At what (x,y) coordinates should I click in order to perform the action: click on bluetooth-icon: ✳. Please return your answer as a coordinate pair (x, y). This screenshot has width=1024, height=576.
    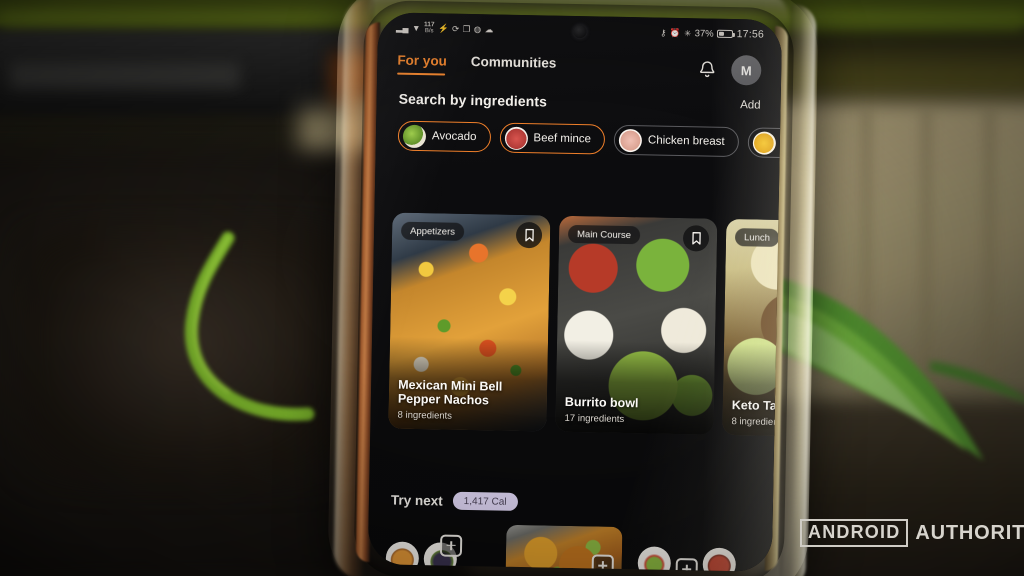
    Looking at the image, I should click on (687, 32).